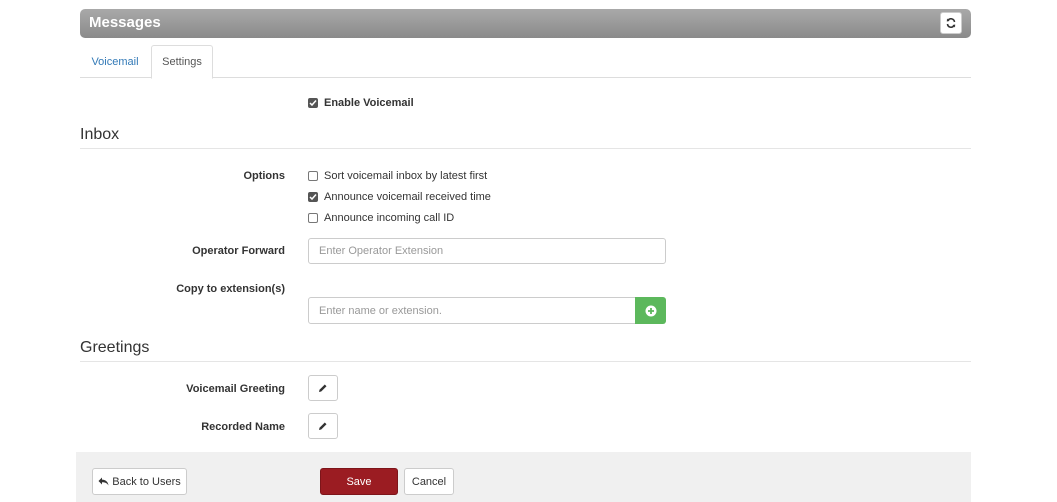 Image resolution: width=1057 pixels, height=502 pixels. What do you see at coordinates (359, 481) in the screenshot?
I see `save-button: Save` at bounding box center [359, 481].